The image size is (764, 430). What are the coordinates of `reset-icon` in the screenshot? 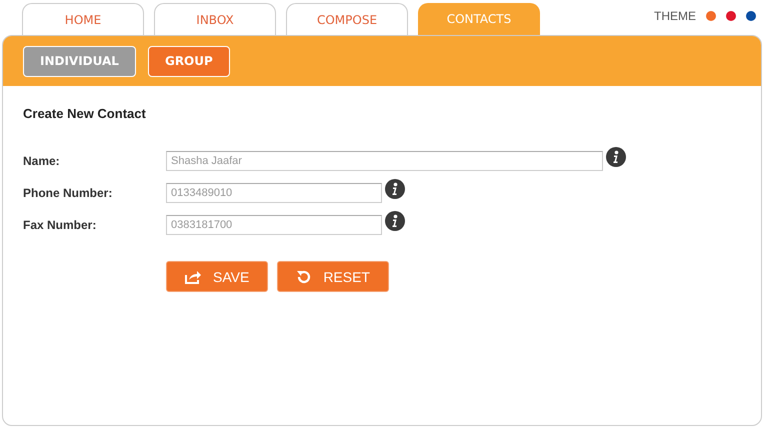 It's located at (304, 276).